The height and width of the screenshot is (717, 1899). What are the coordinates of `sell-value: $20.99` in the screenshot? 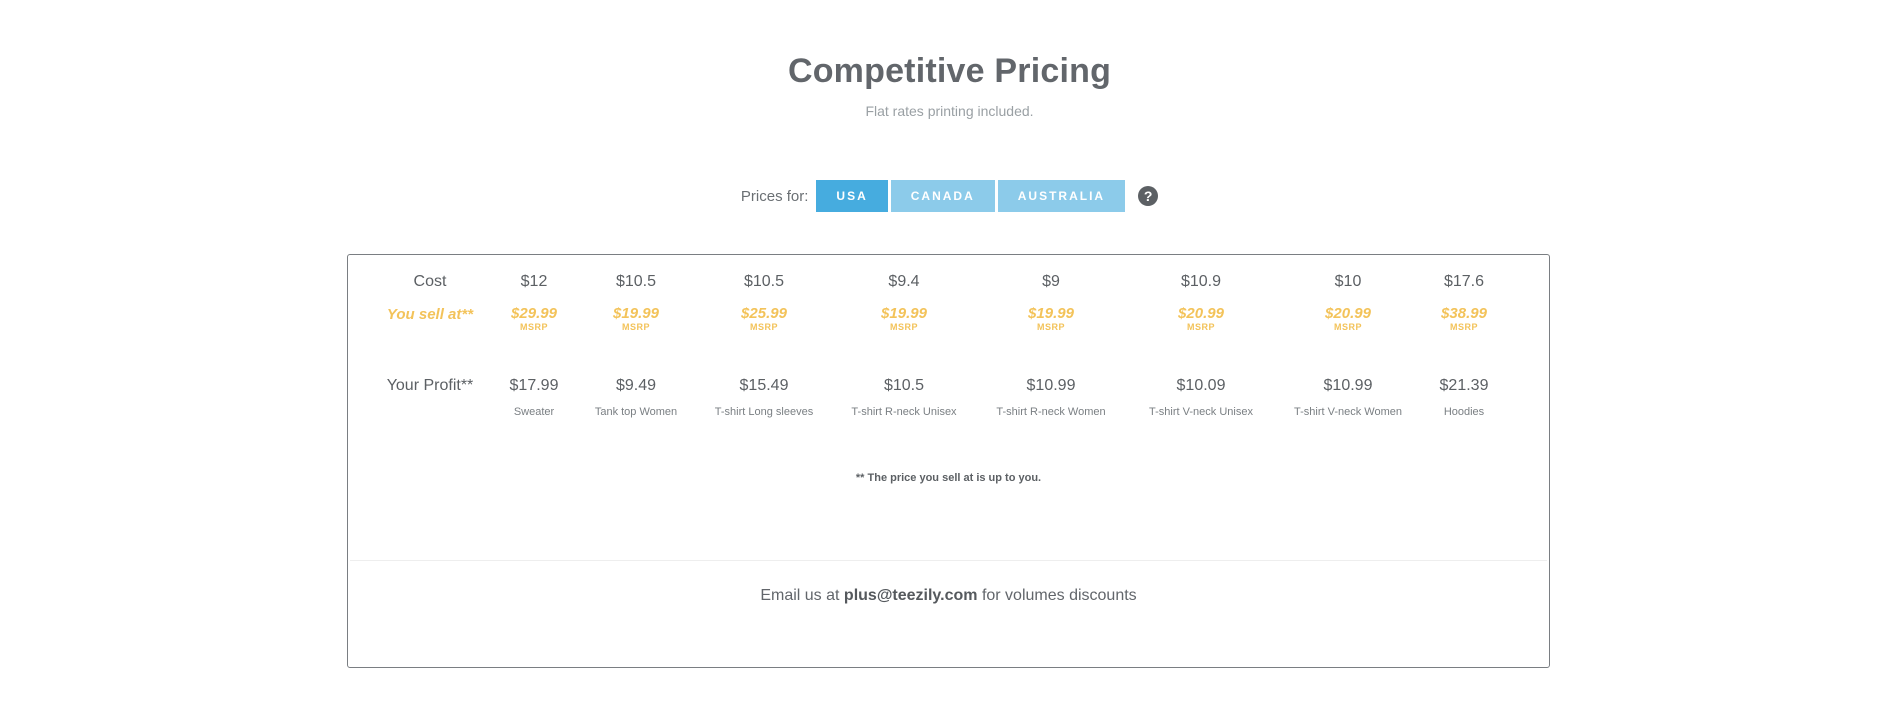 It's located at (1201, 313).